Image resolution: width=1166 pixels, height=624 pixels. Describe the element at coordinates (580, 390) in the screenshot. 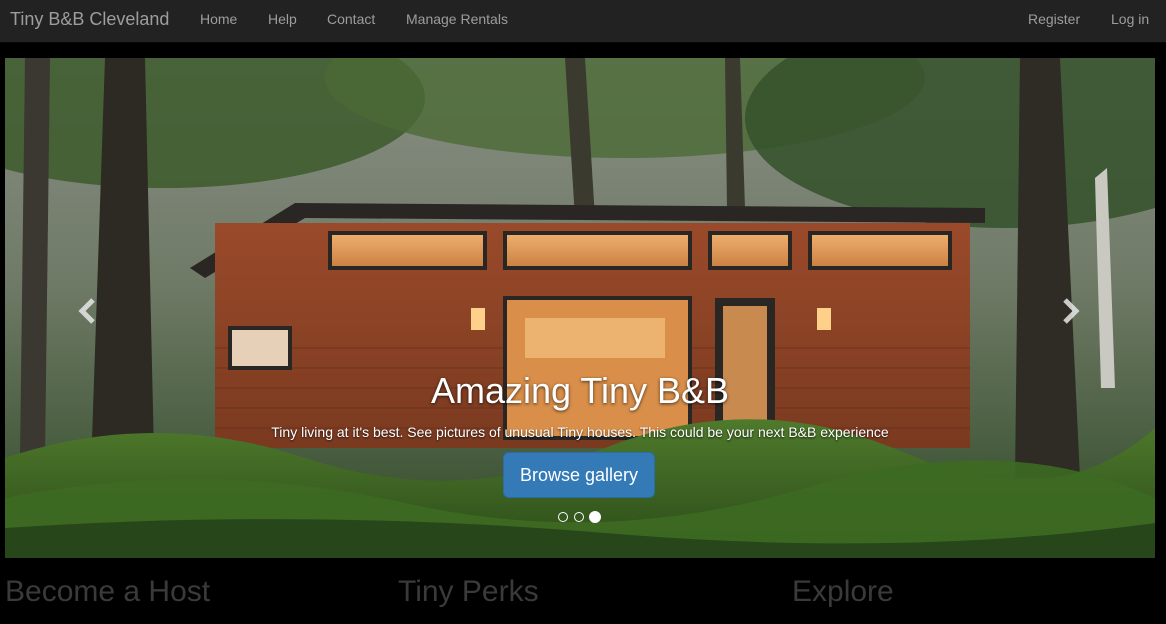

I see `carousel-caption-title: Amazing Tiny B&B` at that location.